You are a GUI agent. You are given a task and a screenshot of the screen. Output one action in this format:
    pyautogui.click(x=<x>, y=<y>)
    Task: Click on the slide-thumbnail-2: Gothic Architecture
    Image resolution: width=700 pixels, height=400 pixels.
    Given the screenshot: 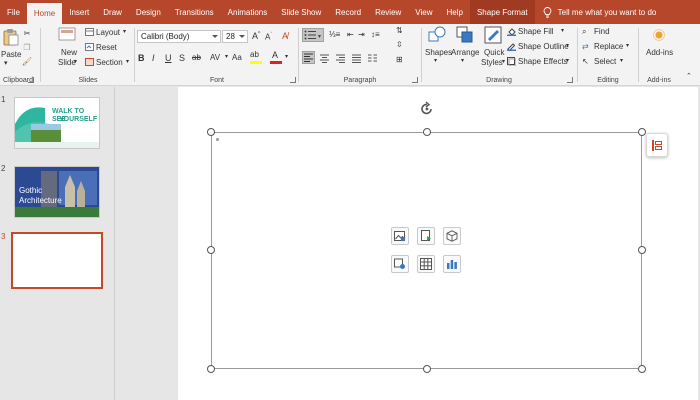 What is the action you would take?
    pyautogui.click(x=57, y=192)
    